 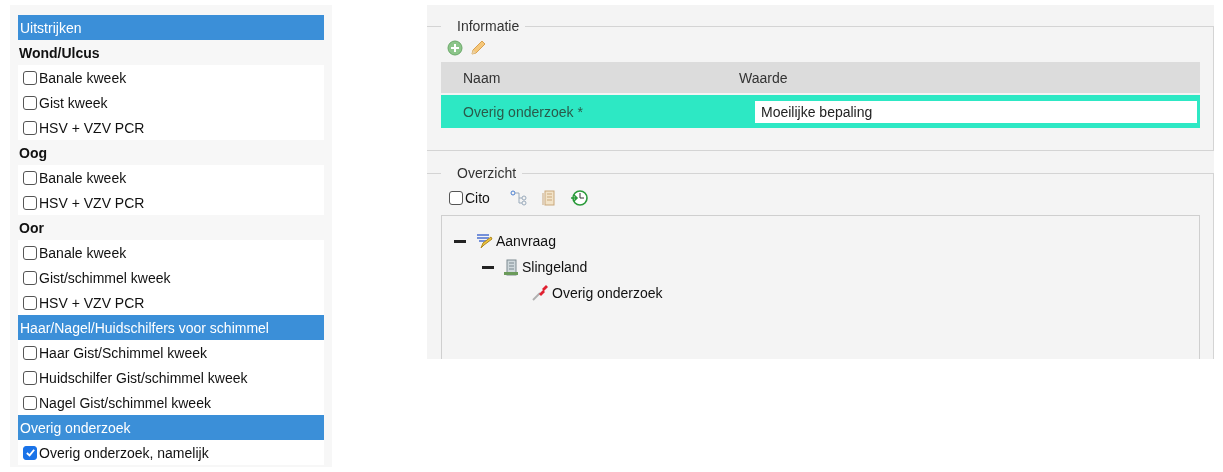 What do you see at coordinates (73, 102) in the screenshot?
I see `checkbox-label: Gist kweek` at bounding box center [73, 102].